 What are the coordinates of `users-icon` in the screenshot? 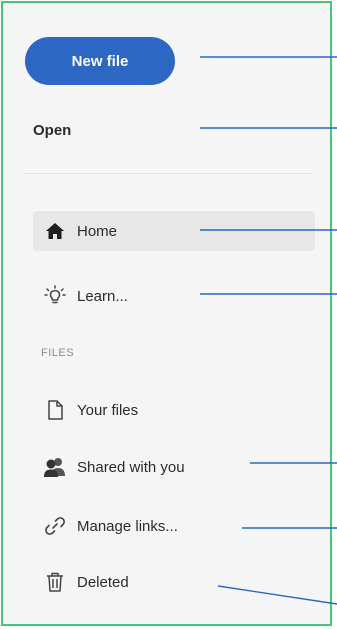 It's located at (55, 467).